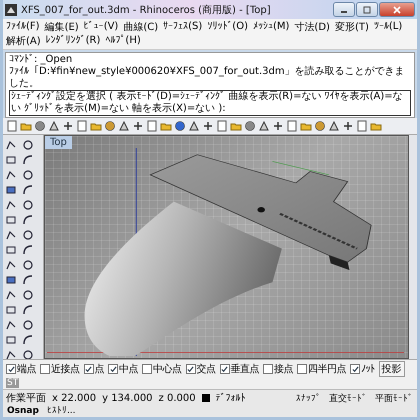 The width and height of the screenshot is (420, 420). I want to click on menu-item: 寸法(D), so click(312, 27).